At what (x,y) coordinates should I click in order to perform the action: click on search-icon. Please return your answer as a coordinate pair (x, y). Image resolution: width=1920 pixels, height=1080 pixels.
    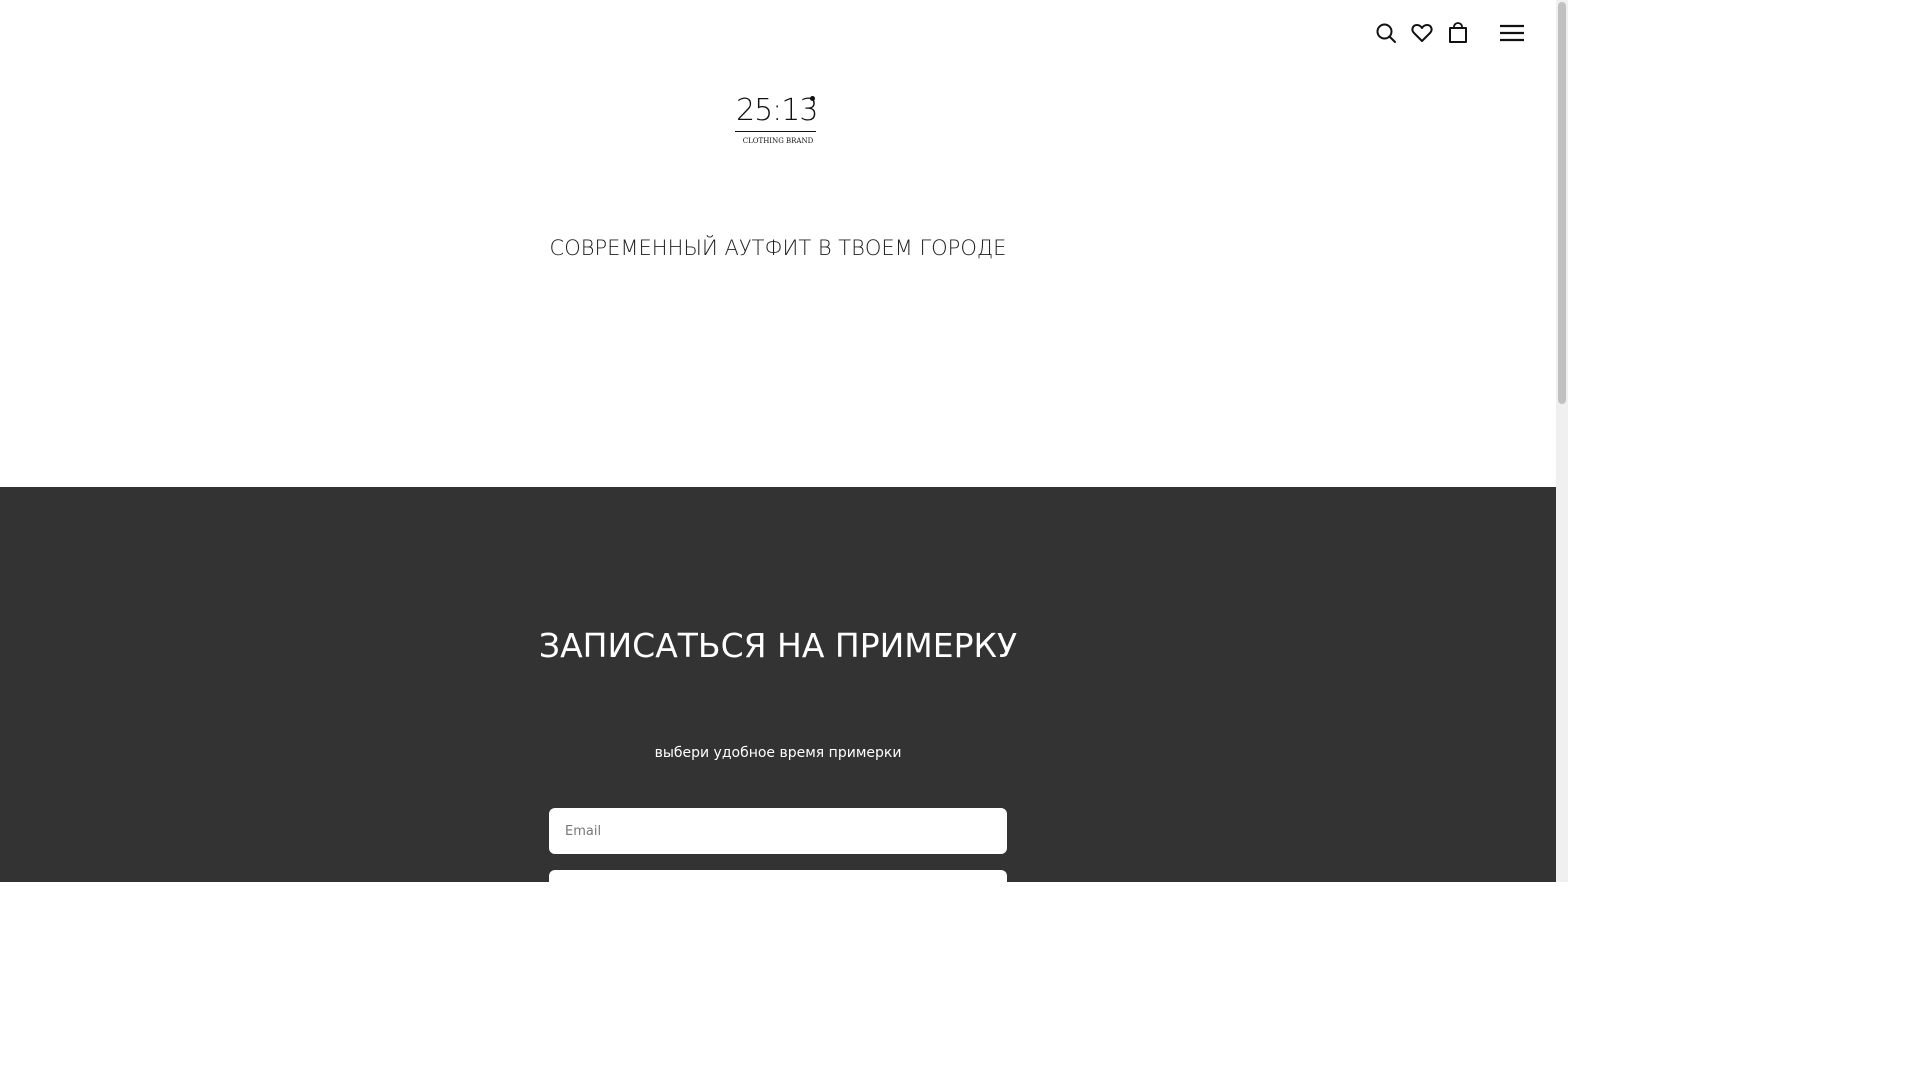
    Looking at the image, I should click on (1386, 33).